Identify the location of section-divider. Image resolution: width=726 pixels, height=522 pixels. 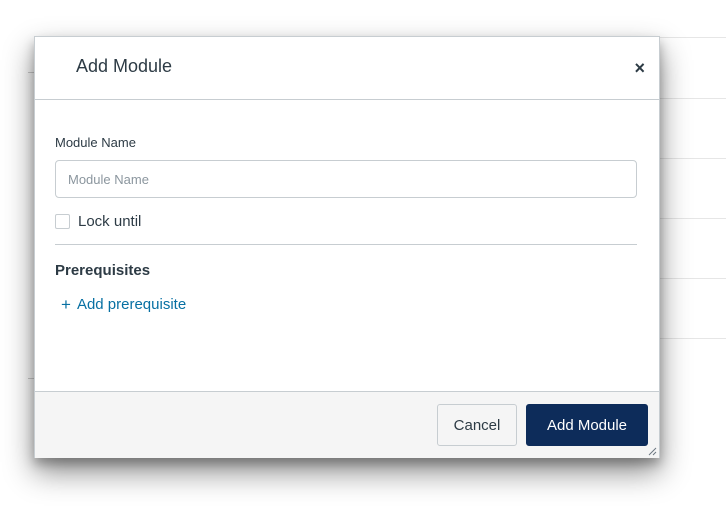
(346, 244).